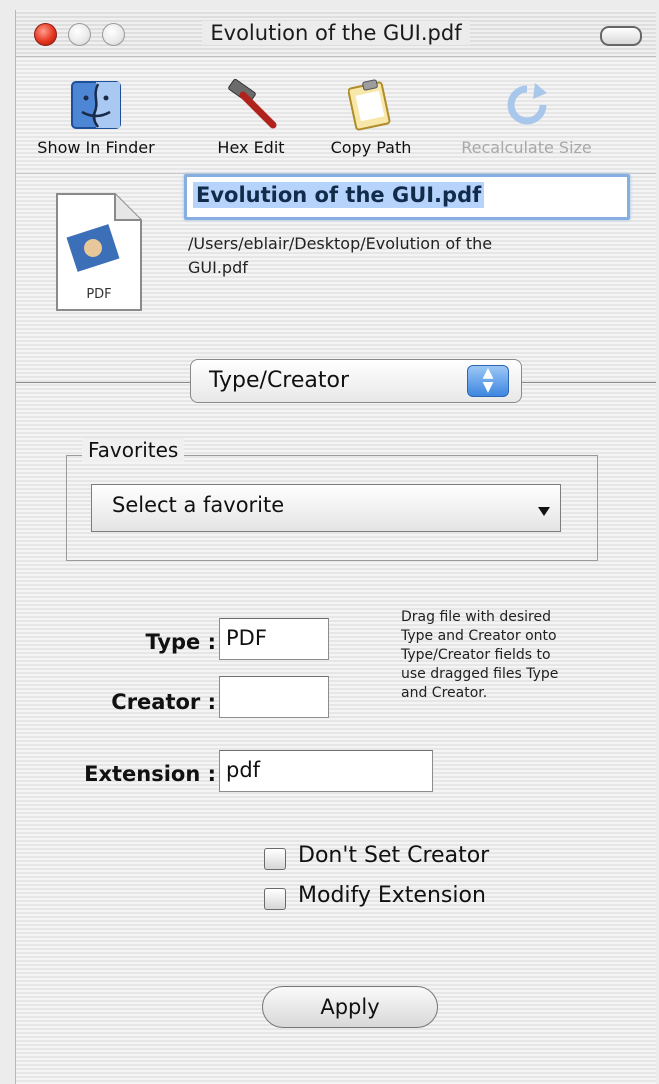 This screenshot has height=1084, width=659. I want to click on modify-extension-checkbox, so click(275, 899).